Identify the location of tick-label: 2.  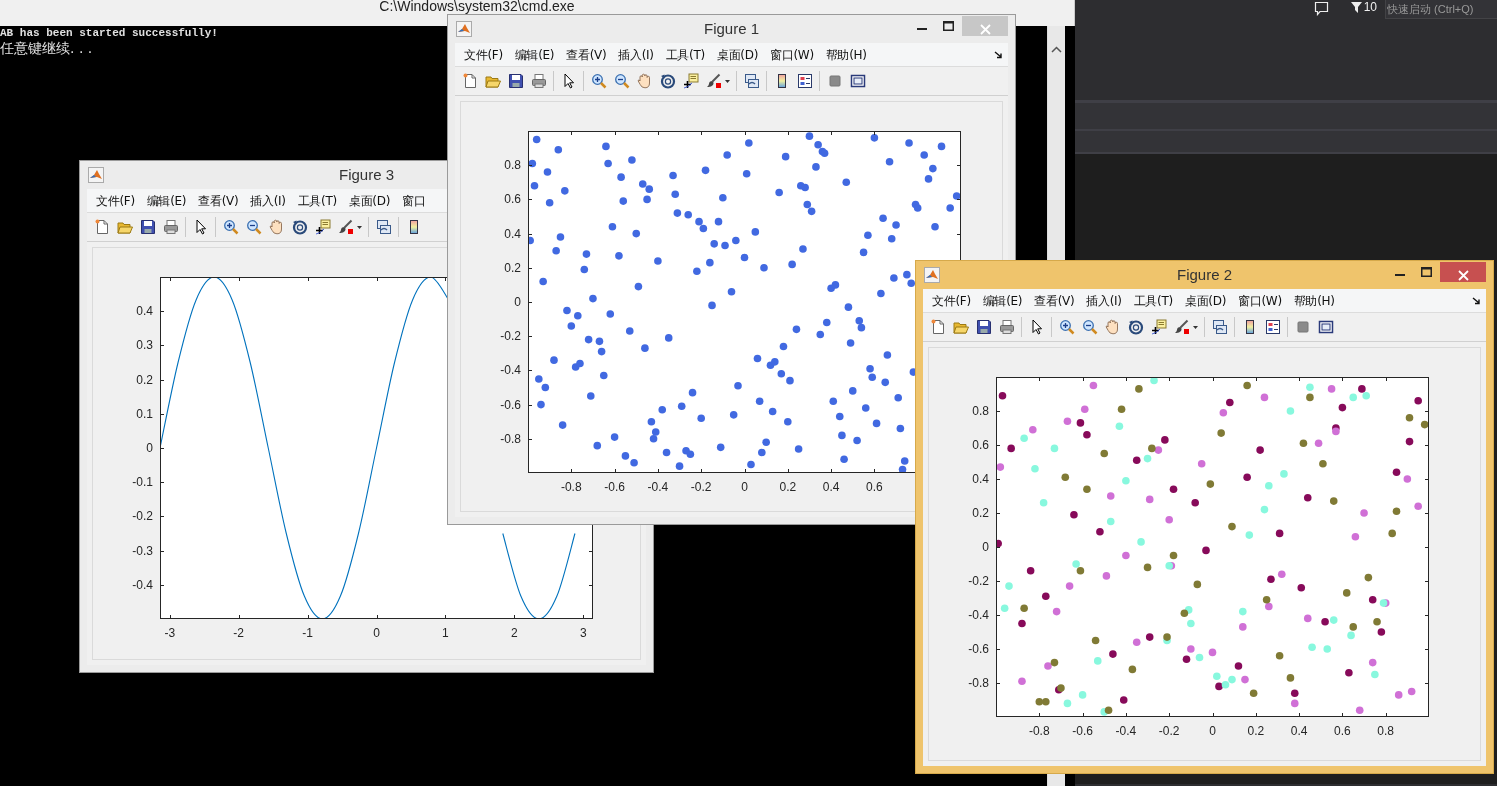
(514, 633).